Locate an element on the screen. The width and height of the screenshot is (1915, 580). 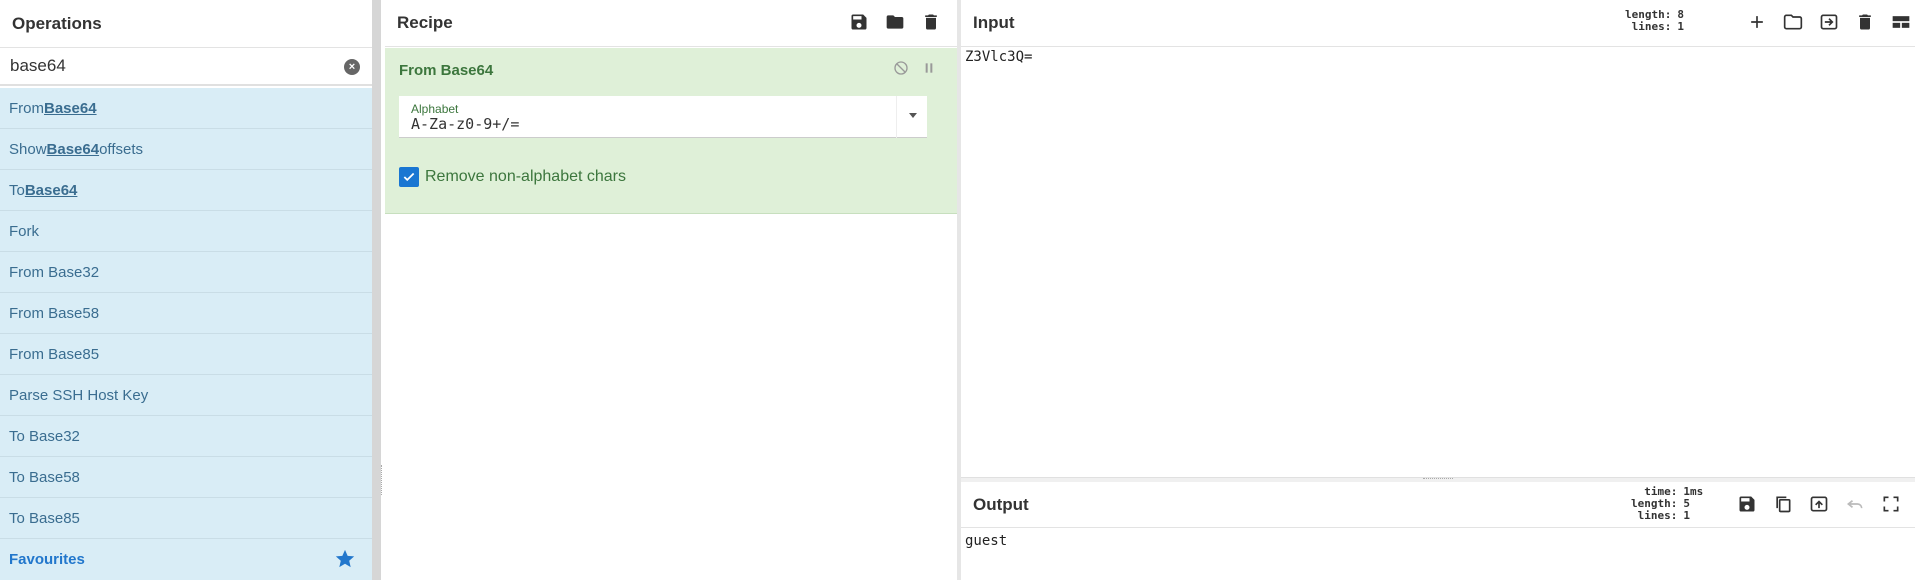
input-stats: length: 8 lines: 1 is located at coordinates (1662, 21).